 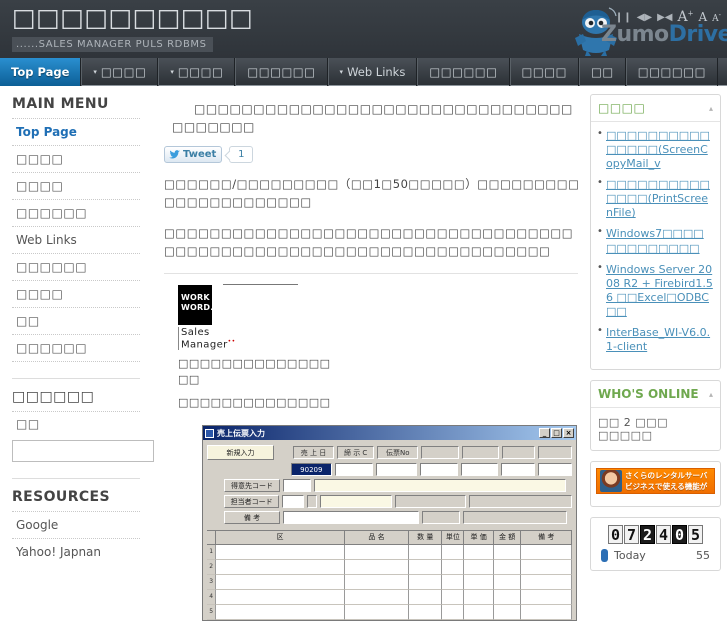 I want to click on nav-item-top-page: Top Page, so click(x=41, y=72).